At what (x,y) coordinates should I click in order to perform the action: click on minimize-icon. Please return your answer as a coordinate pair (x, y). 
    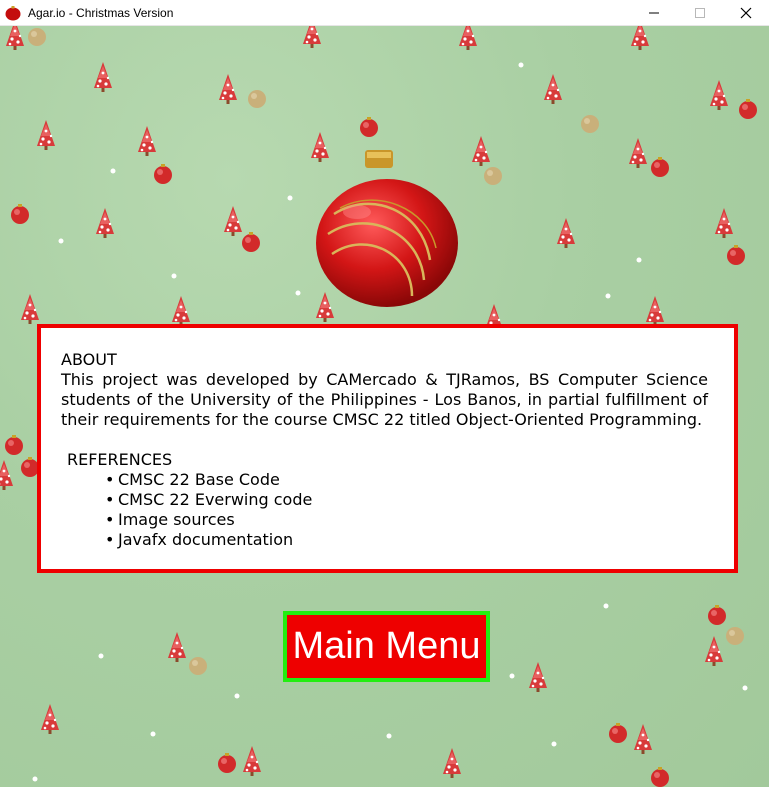
    Looking at the image, I should click on (654, 13).